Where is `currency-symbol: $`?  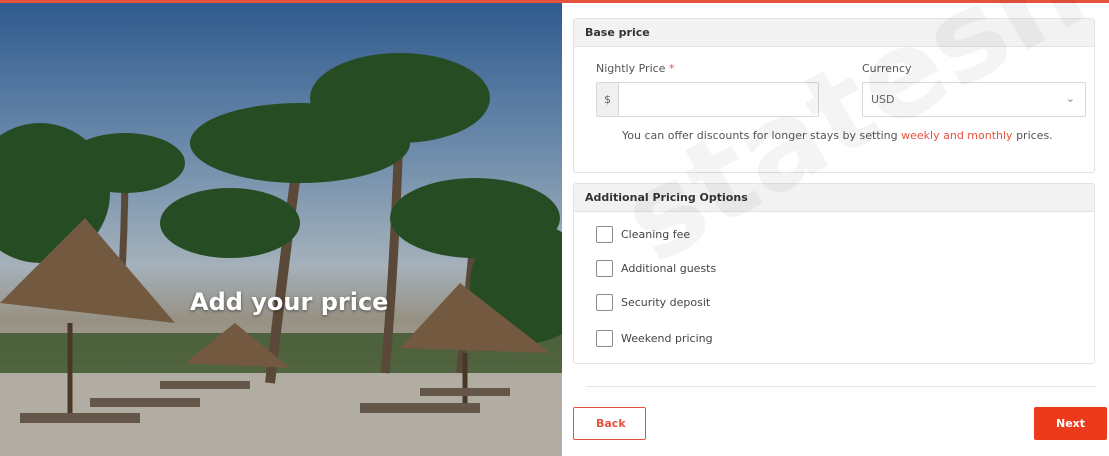
currency-symbol: $ is located at coordinates (608, 99).